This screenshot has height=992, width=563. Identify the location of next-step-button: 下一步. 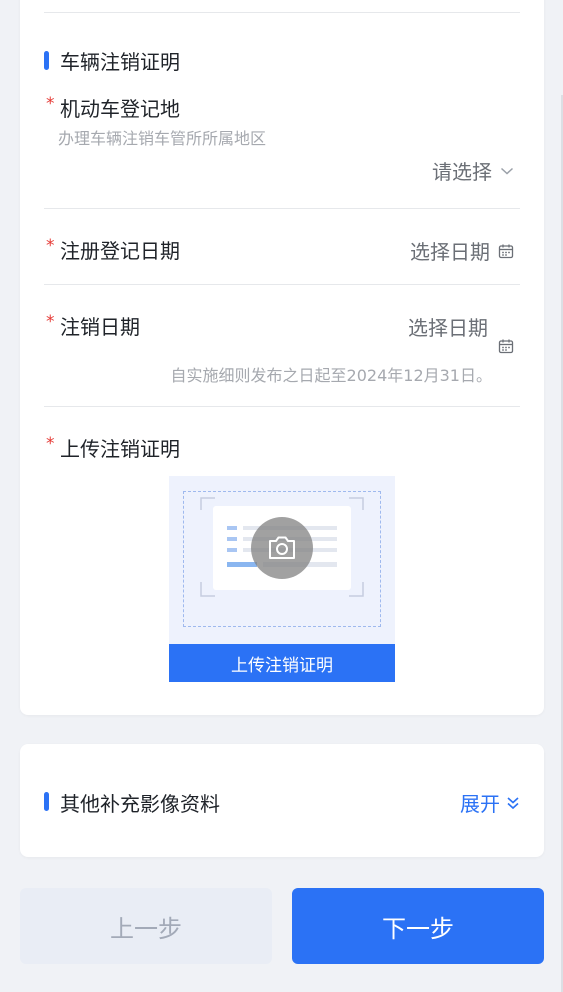
(418, 926).